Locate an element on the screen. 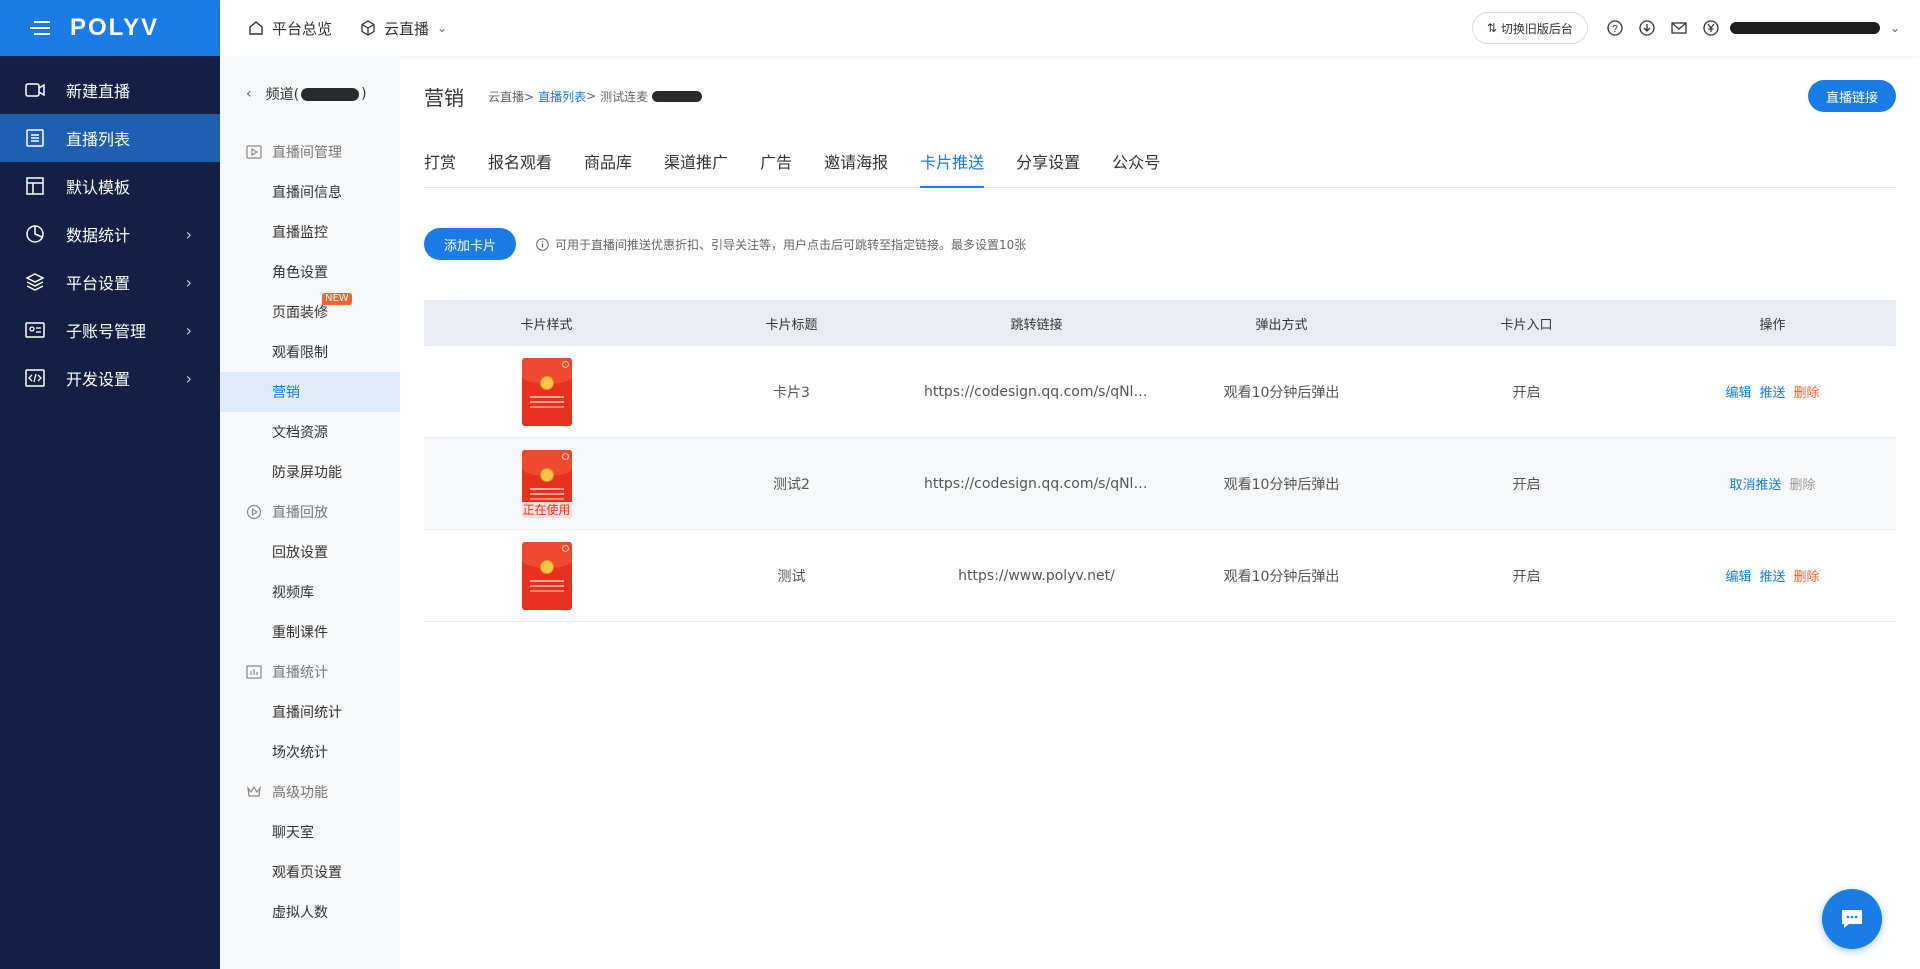  cloud-live-dropdown: 云直播 ⌄ is located at coordinates (403, 28).